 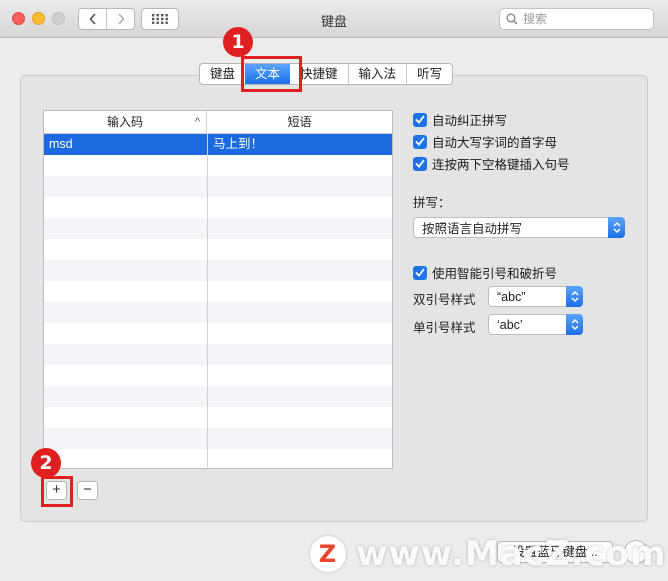 I want to click on double-space-period-checkbox, so click(x=420, y=163).